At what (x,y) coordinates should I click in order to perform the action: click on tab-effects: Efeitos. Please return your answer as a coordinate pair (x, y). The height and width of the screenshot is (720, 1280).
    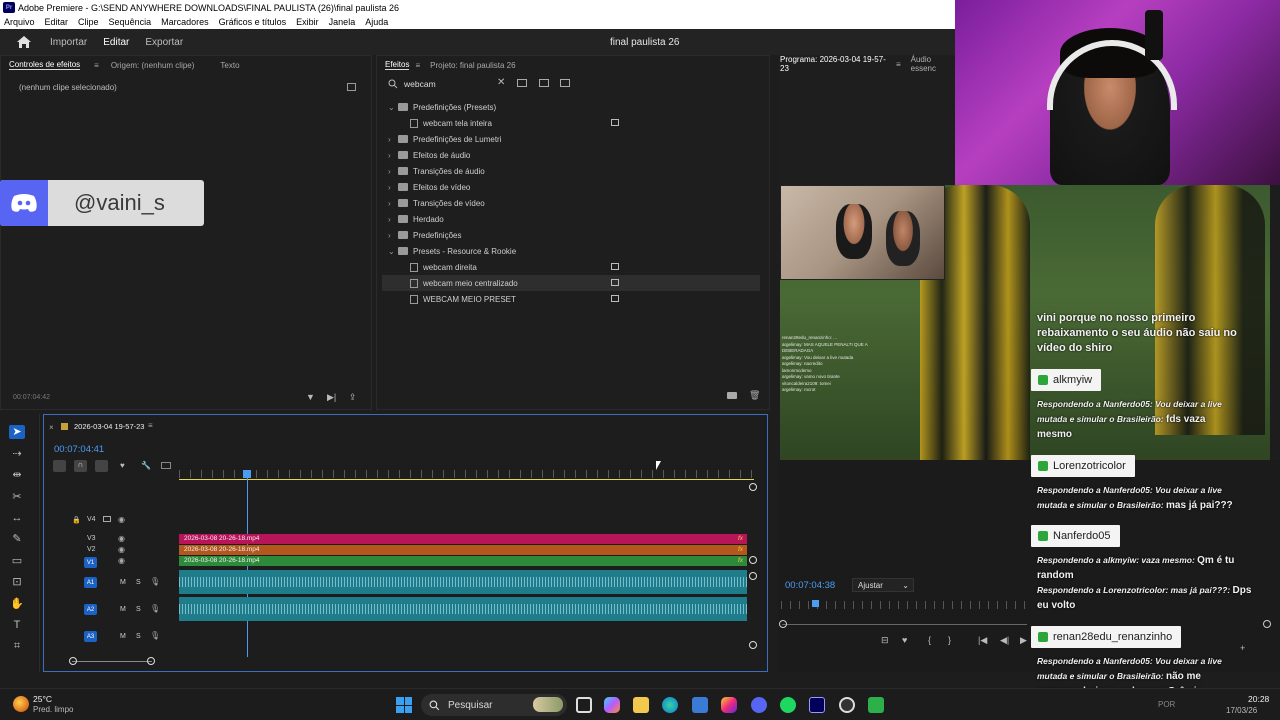
    Looking at the image, I should click on (397, 65).